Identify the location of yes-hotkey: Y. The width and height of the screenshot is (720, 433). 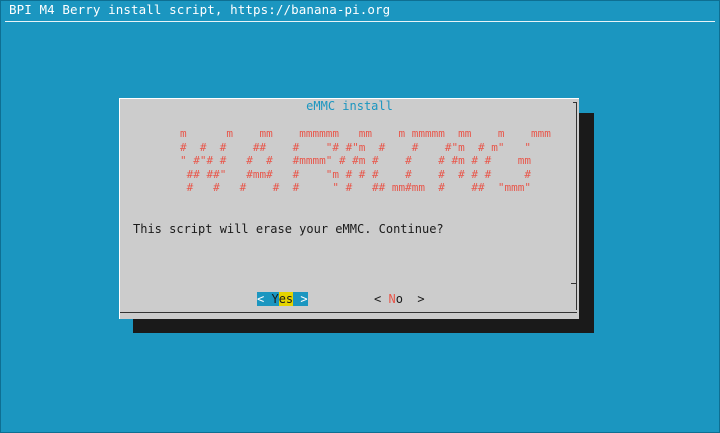
(275, 299).